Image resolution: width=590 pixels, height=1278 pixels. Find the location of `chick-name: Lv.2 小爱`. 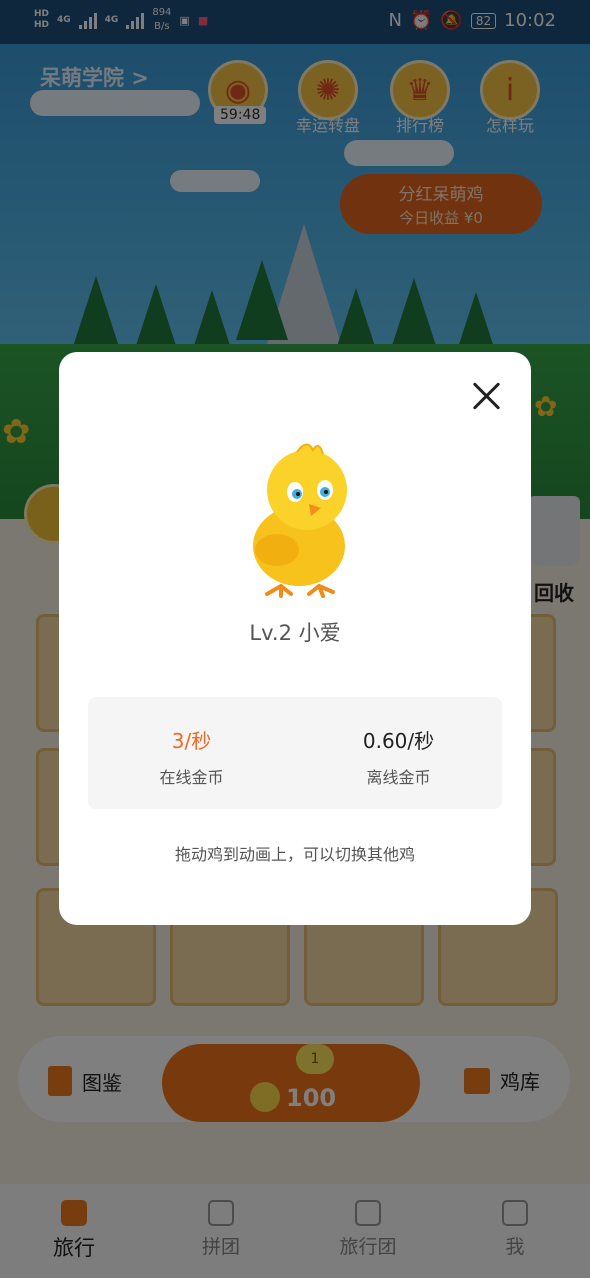

chick-name: Lv.2 小爱 is located at coordinates (295, 633).